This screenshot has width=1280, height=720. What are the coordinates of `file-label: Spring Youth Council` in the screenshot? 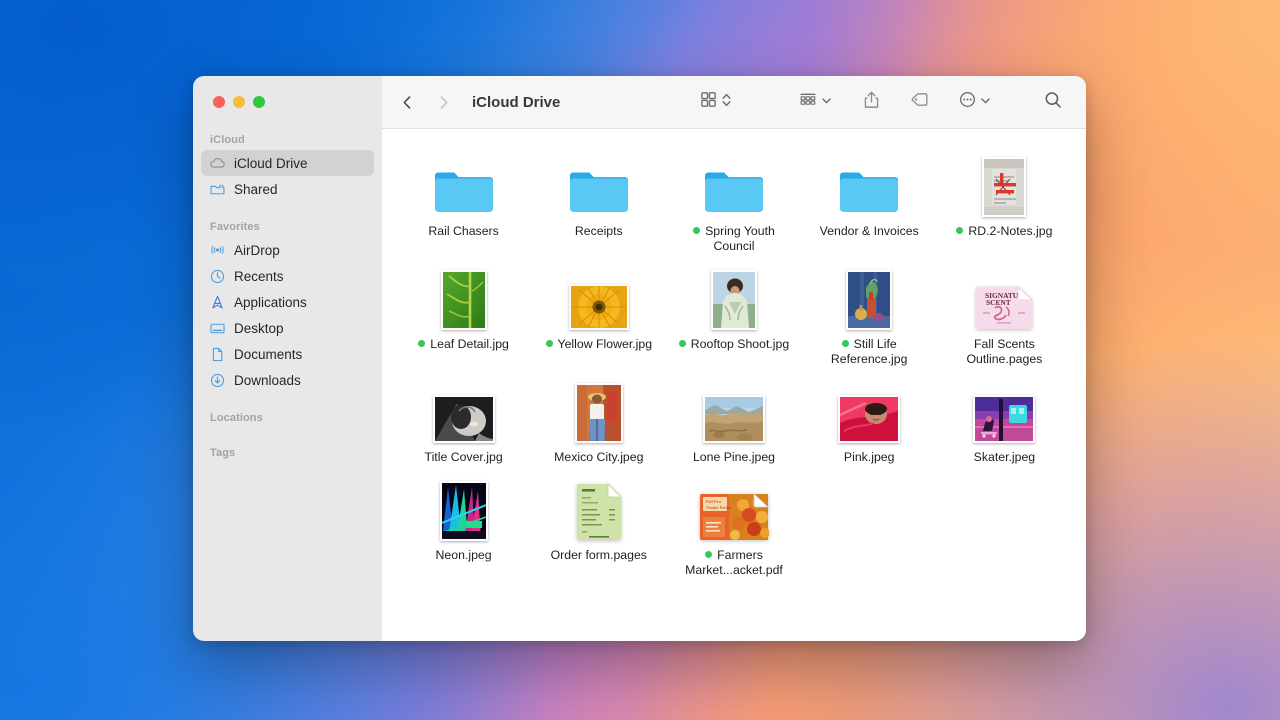 It's located at (734, 239).